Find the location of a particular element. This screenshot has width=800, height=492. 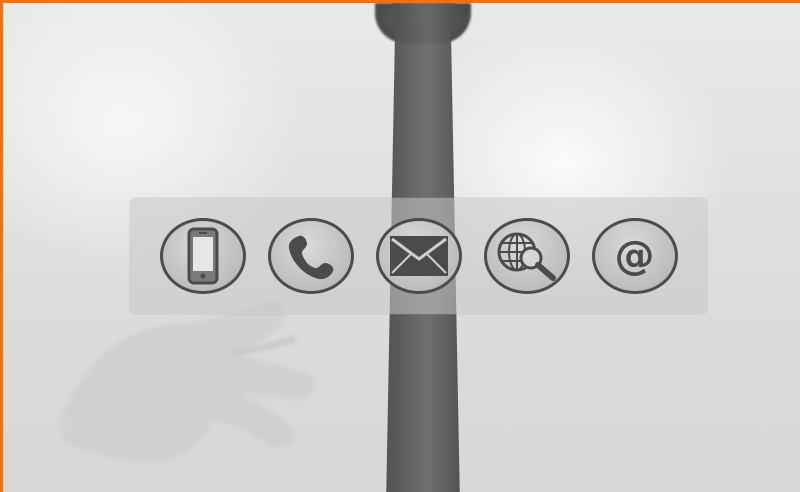

telephone-button is located at coordinates (310, 256).